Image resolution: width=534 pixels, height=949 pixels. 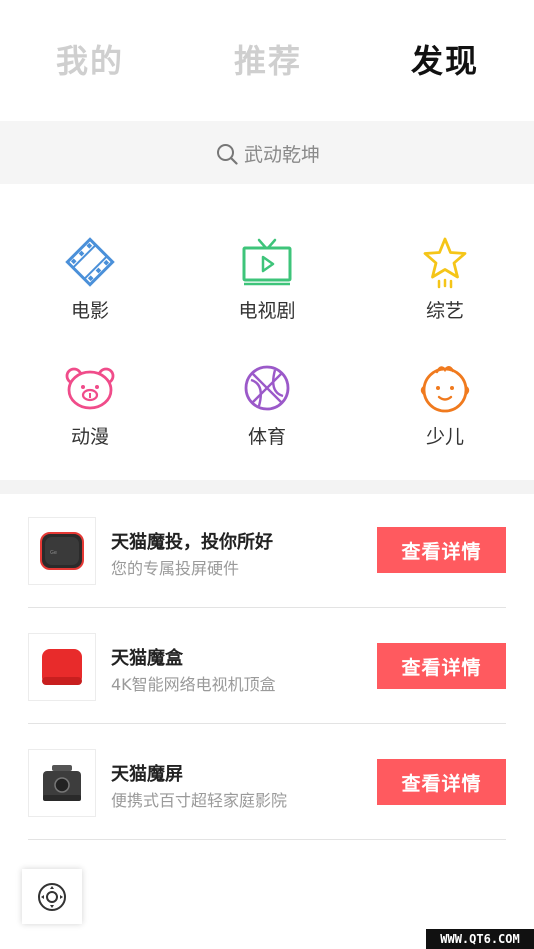 I want to click on product-title: 天猫魔盒, so click(x=147, y=658).